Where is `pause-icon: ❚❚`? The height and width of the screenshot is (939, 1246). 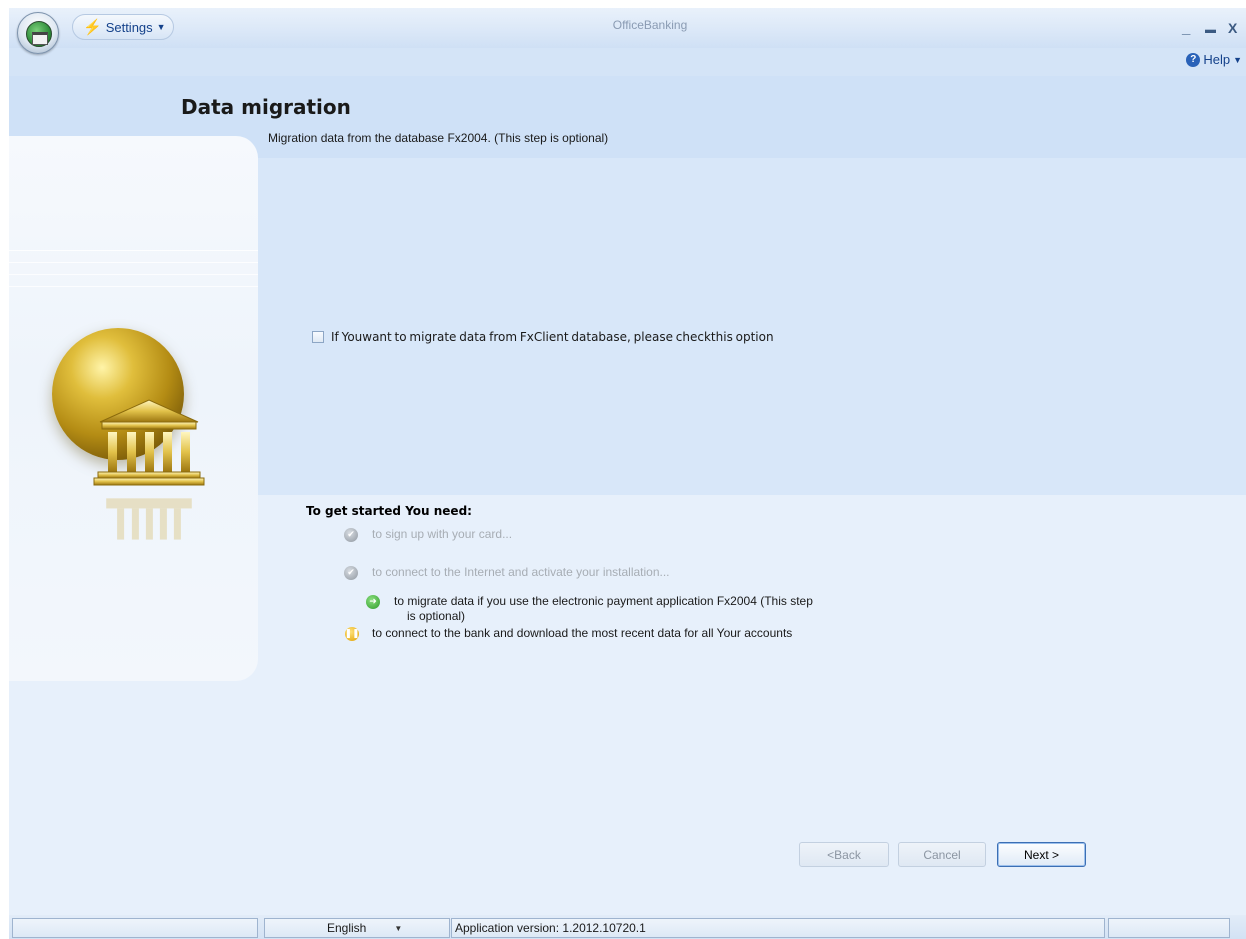
pause-icon: ❚❚ is located at coordinates (352, 634).